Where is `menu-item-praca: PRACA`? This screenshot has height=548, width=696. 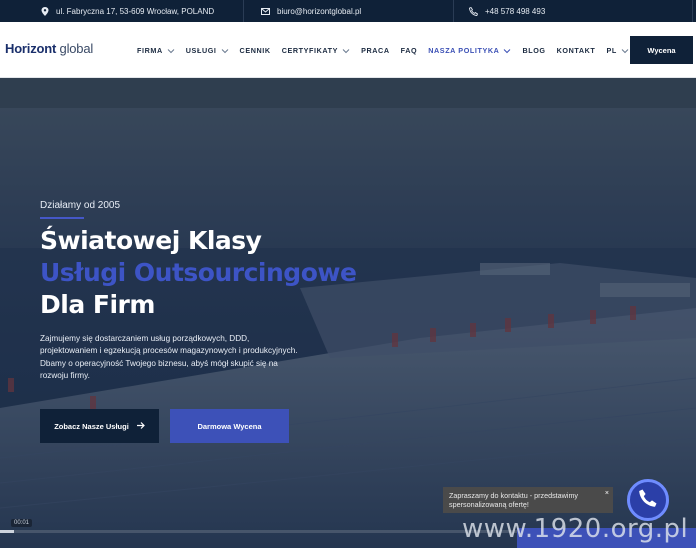
menu-item-praca: PRACA is located at coordinates (375, 50).